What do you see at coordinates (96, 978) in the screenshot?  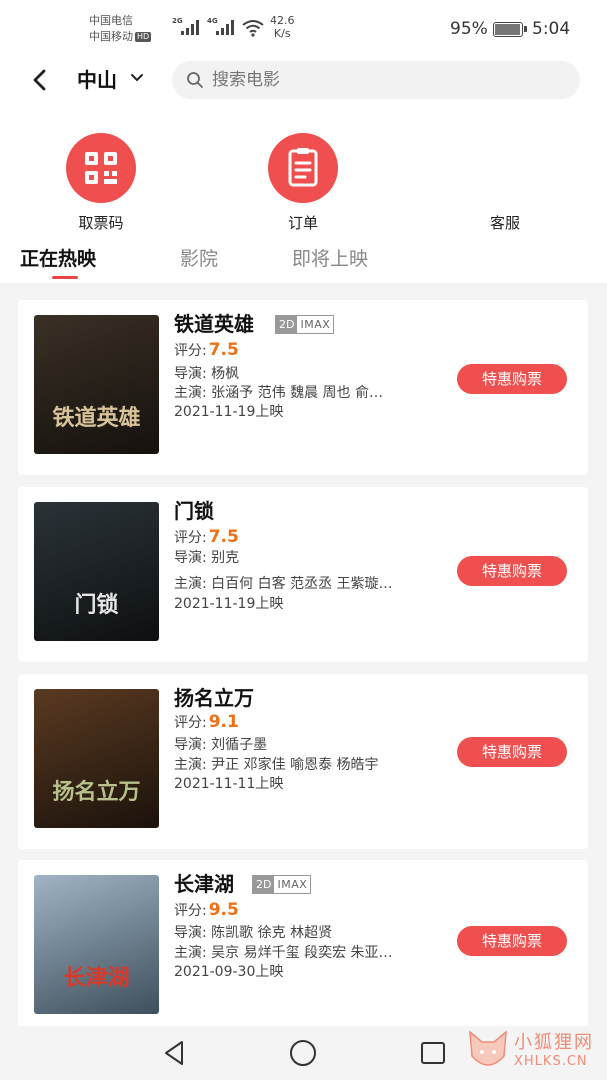 I see `poster-title: 长津湖` at bounding box center [96, 978].